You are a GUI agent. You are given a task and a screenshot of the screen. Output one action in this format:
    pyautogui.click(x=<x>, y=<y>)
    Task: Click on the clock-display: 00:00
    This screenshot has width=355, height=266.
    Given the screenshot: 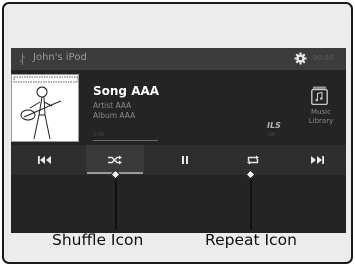 What is the action you would take?
    pyautogui.click(x=323, y=58)
    